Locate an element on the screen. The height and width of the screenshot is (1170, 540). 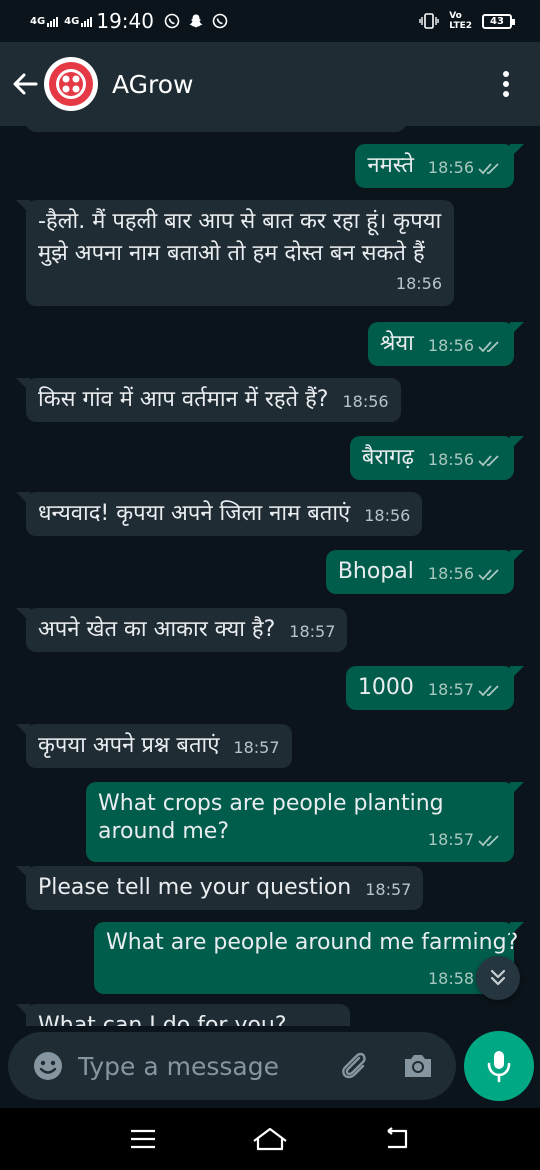
message-text: श्रेया is located at coordinates (396, 343).